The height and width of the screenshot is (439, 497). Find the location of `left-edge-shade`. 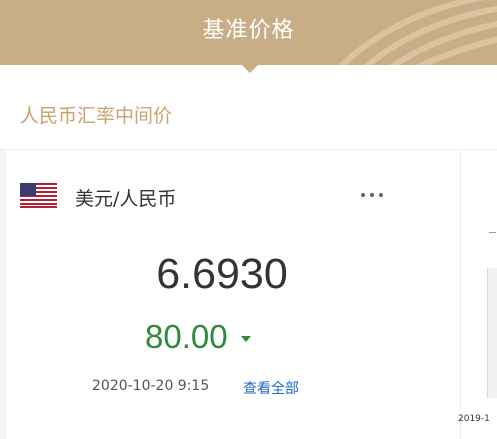

left-edge-shade is located at coordinates (3, 294).